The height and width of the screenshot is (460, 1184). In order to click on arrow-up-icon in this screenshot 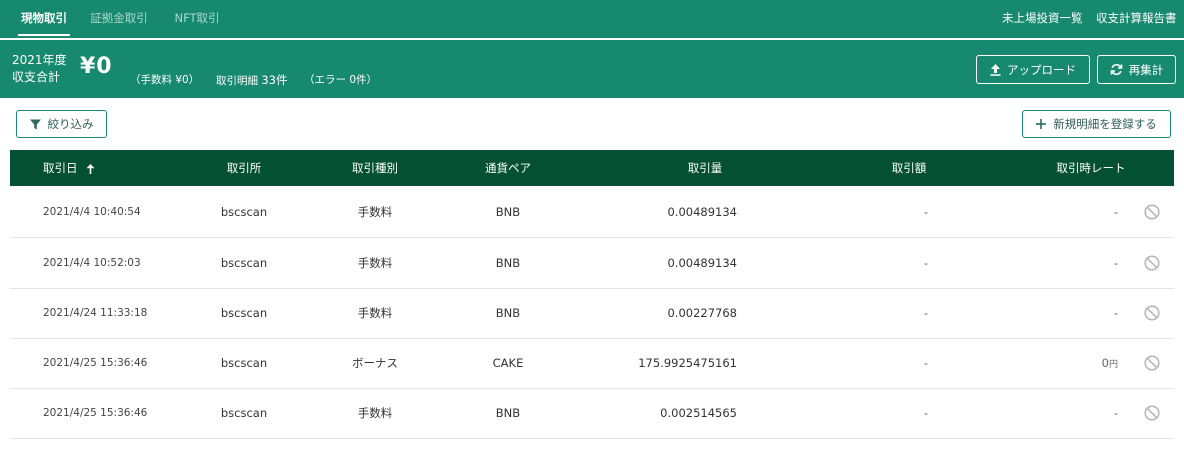, I will do `click(90, 168)`.